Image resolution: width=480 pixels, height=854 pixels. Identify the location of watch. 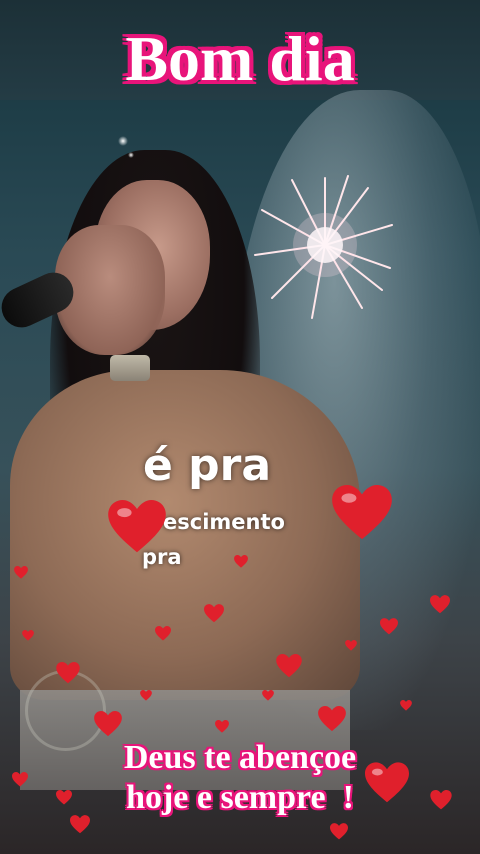
(130, 368).